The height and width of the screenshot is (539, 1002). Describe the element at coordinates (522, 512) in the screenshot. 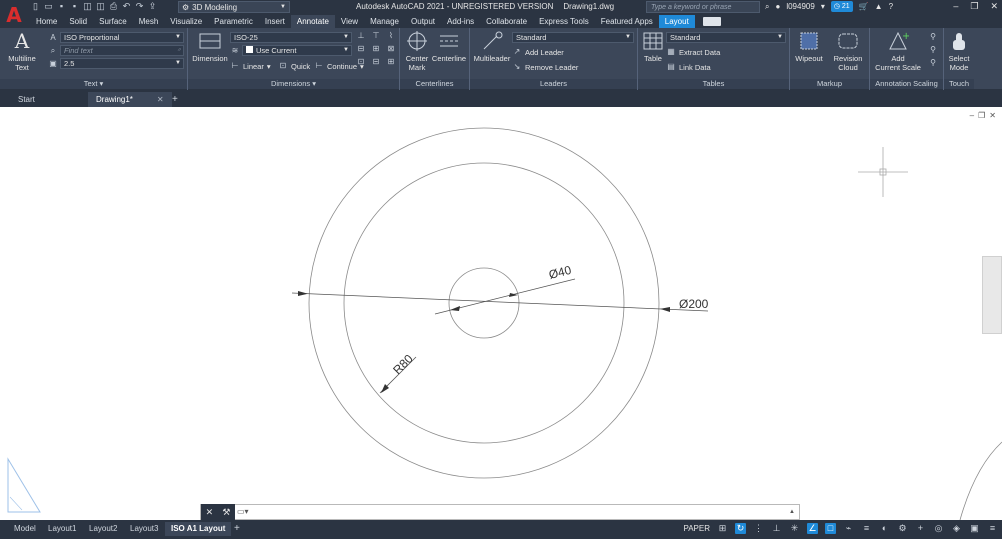

I see `command-input` at that location.